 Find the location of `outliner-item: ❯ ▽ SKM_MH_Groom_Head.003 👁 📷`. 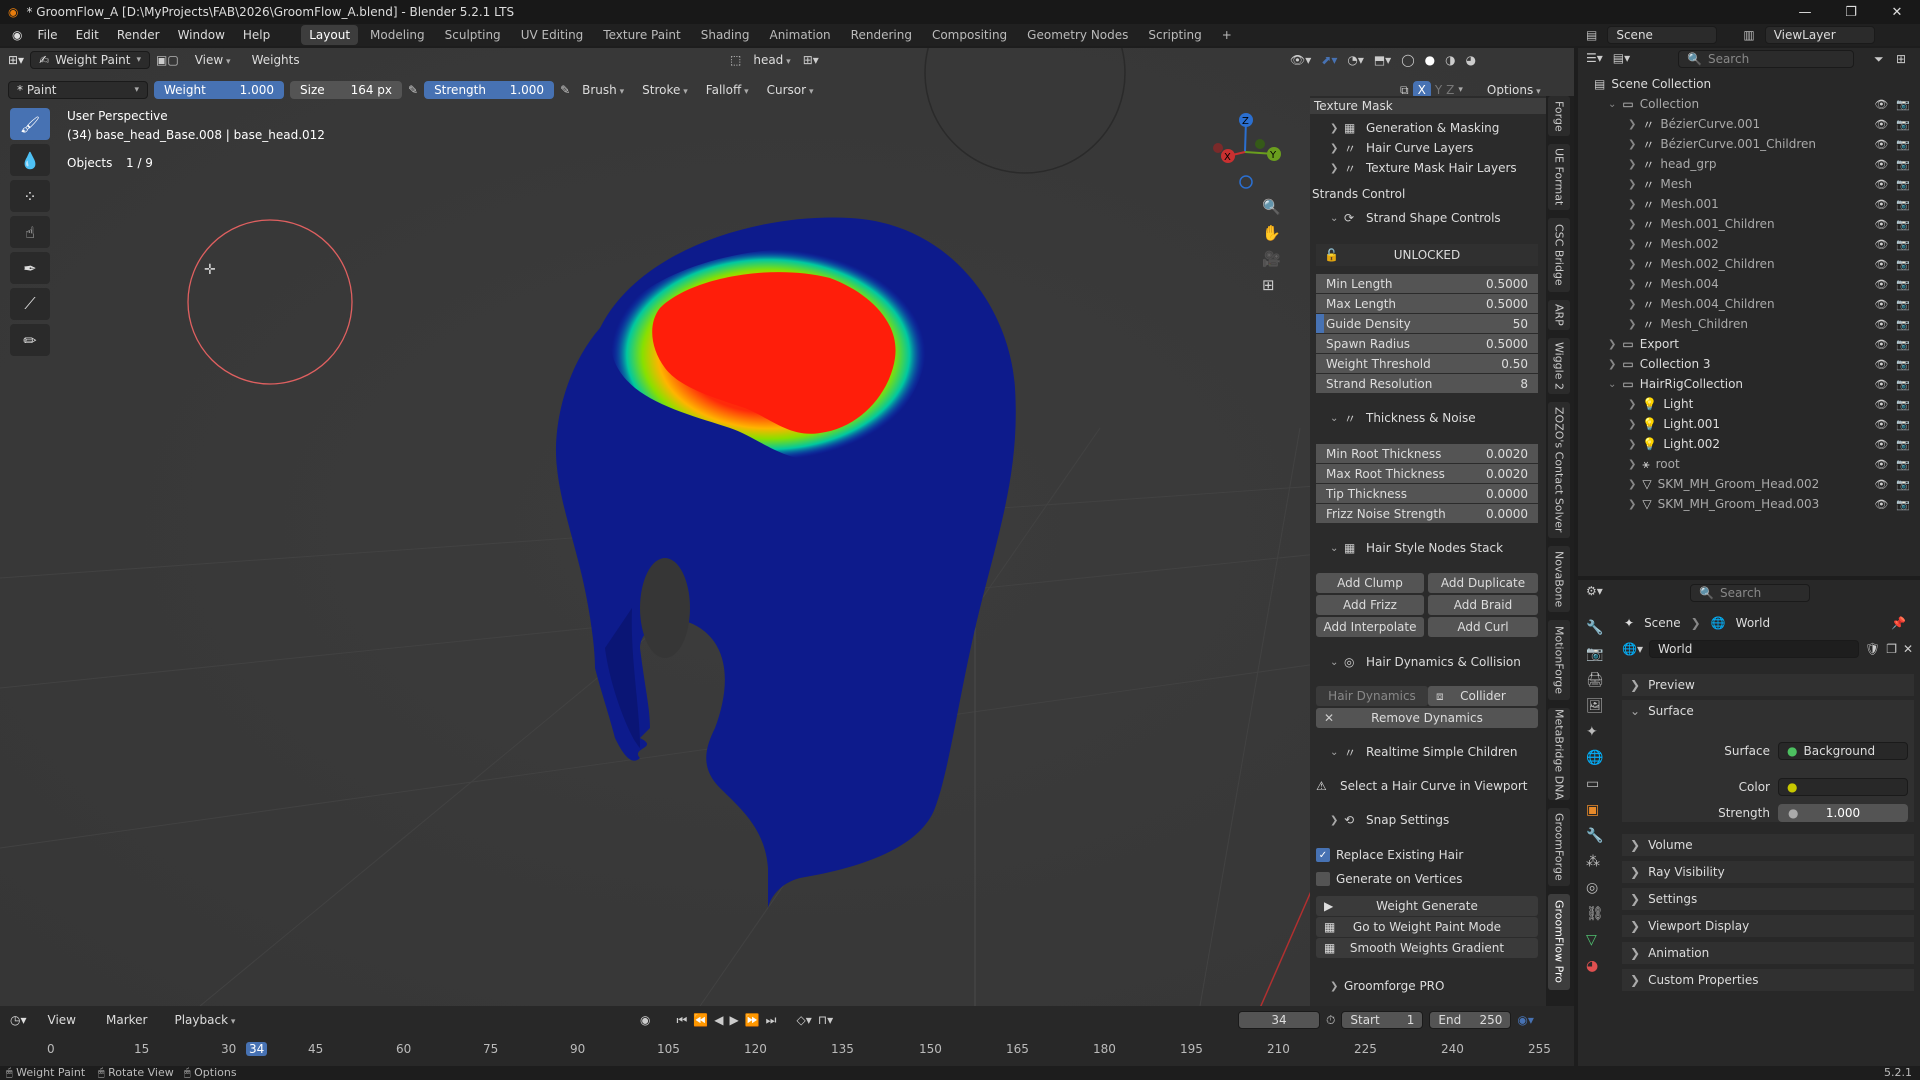

outliner-item: ❯ ▽ SKM_MH_Groom_Head.003 👁 📷 is located at coordinates (1749, 504).